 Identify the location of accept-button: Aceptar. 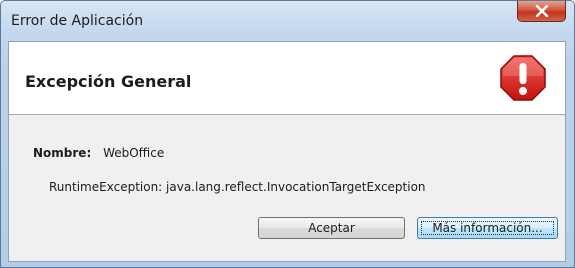
(331, 228).